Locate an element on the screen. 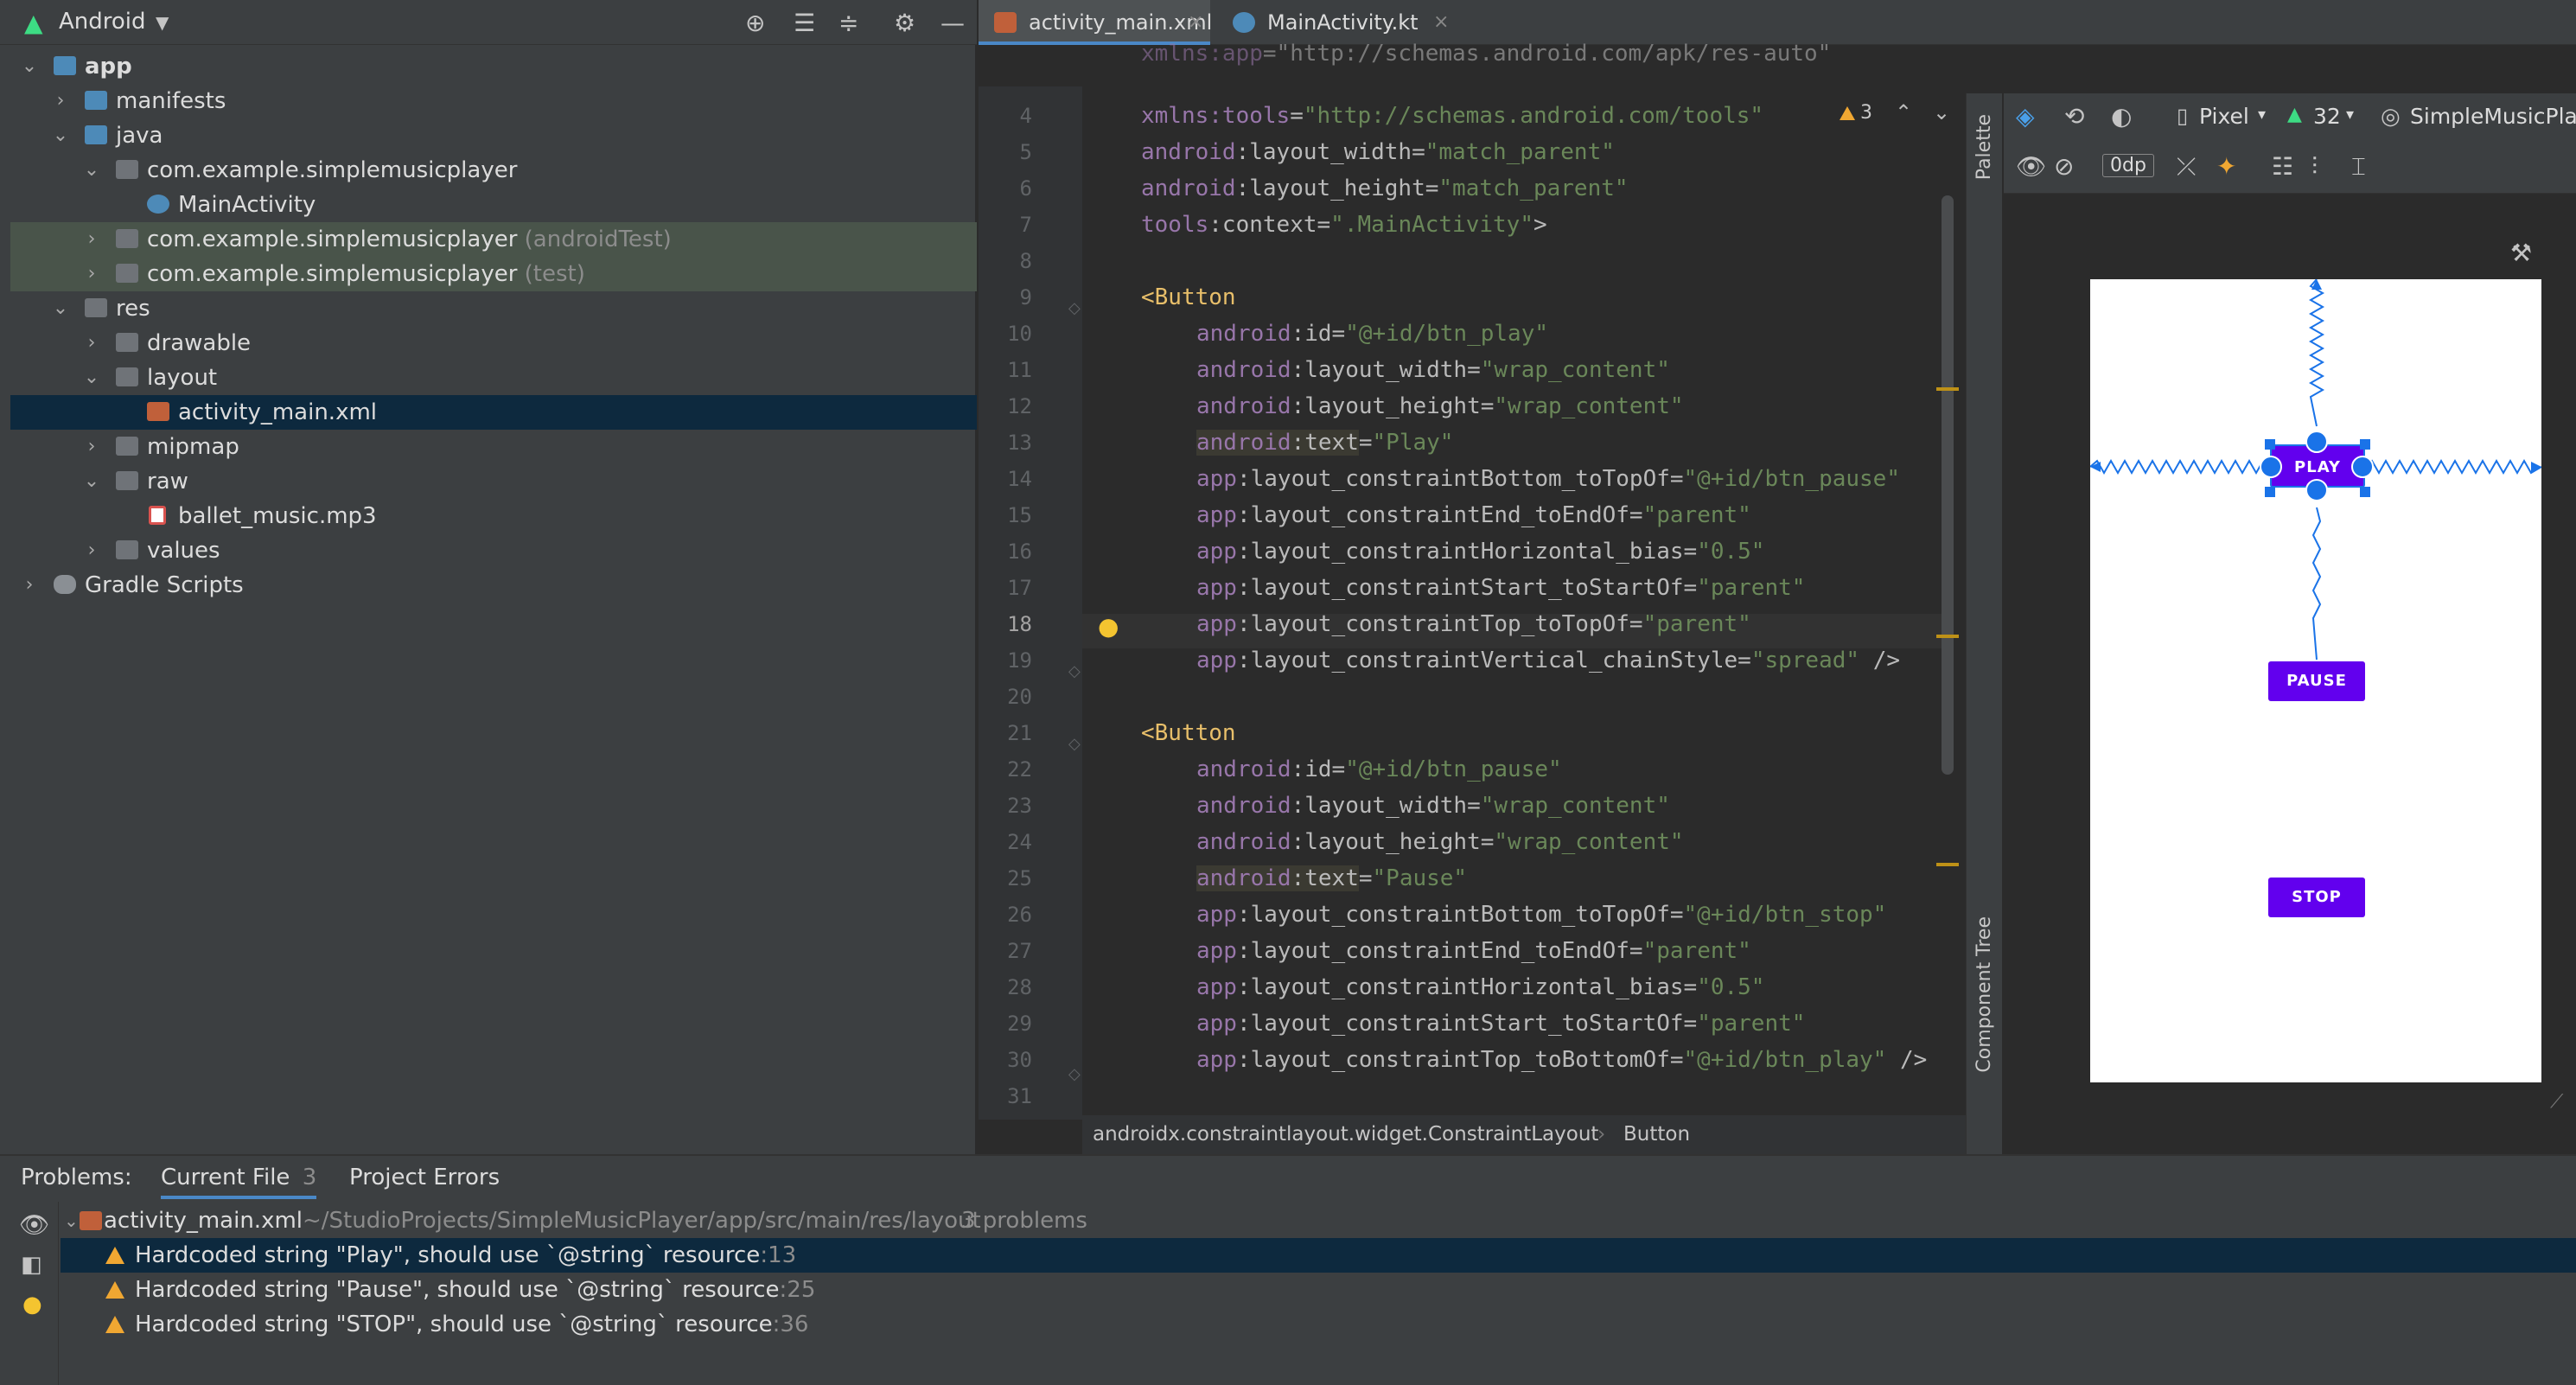 The image size is (2576, 1385). tab-current-file: Current File 3 is located at coordinates (239, 1182).